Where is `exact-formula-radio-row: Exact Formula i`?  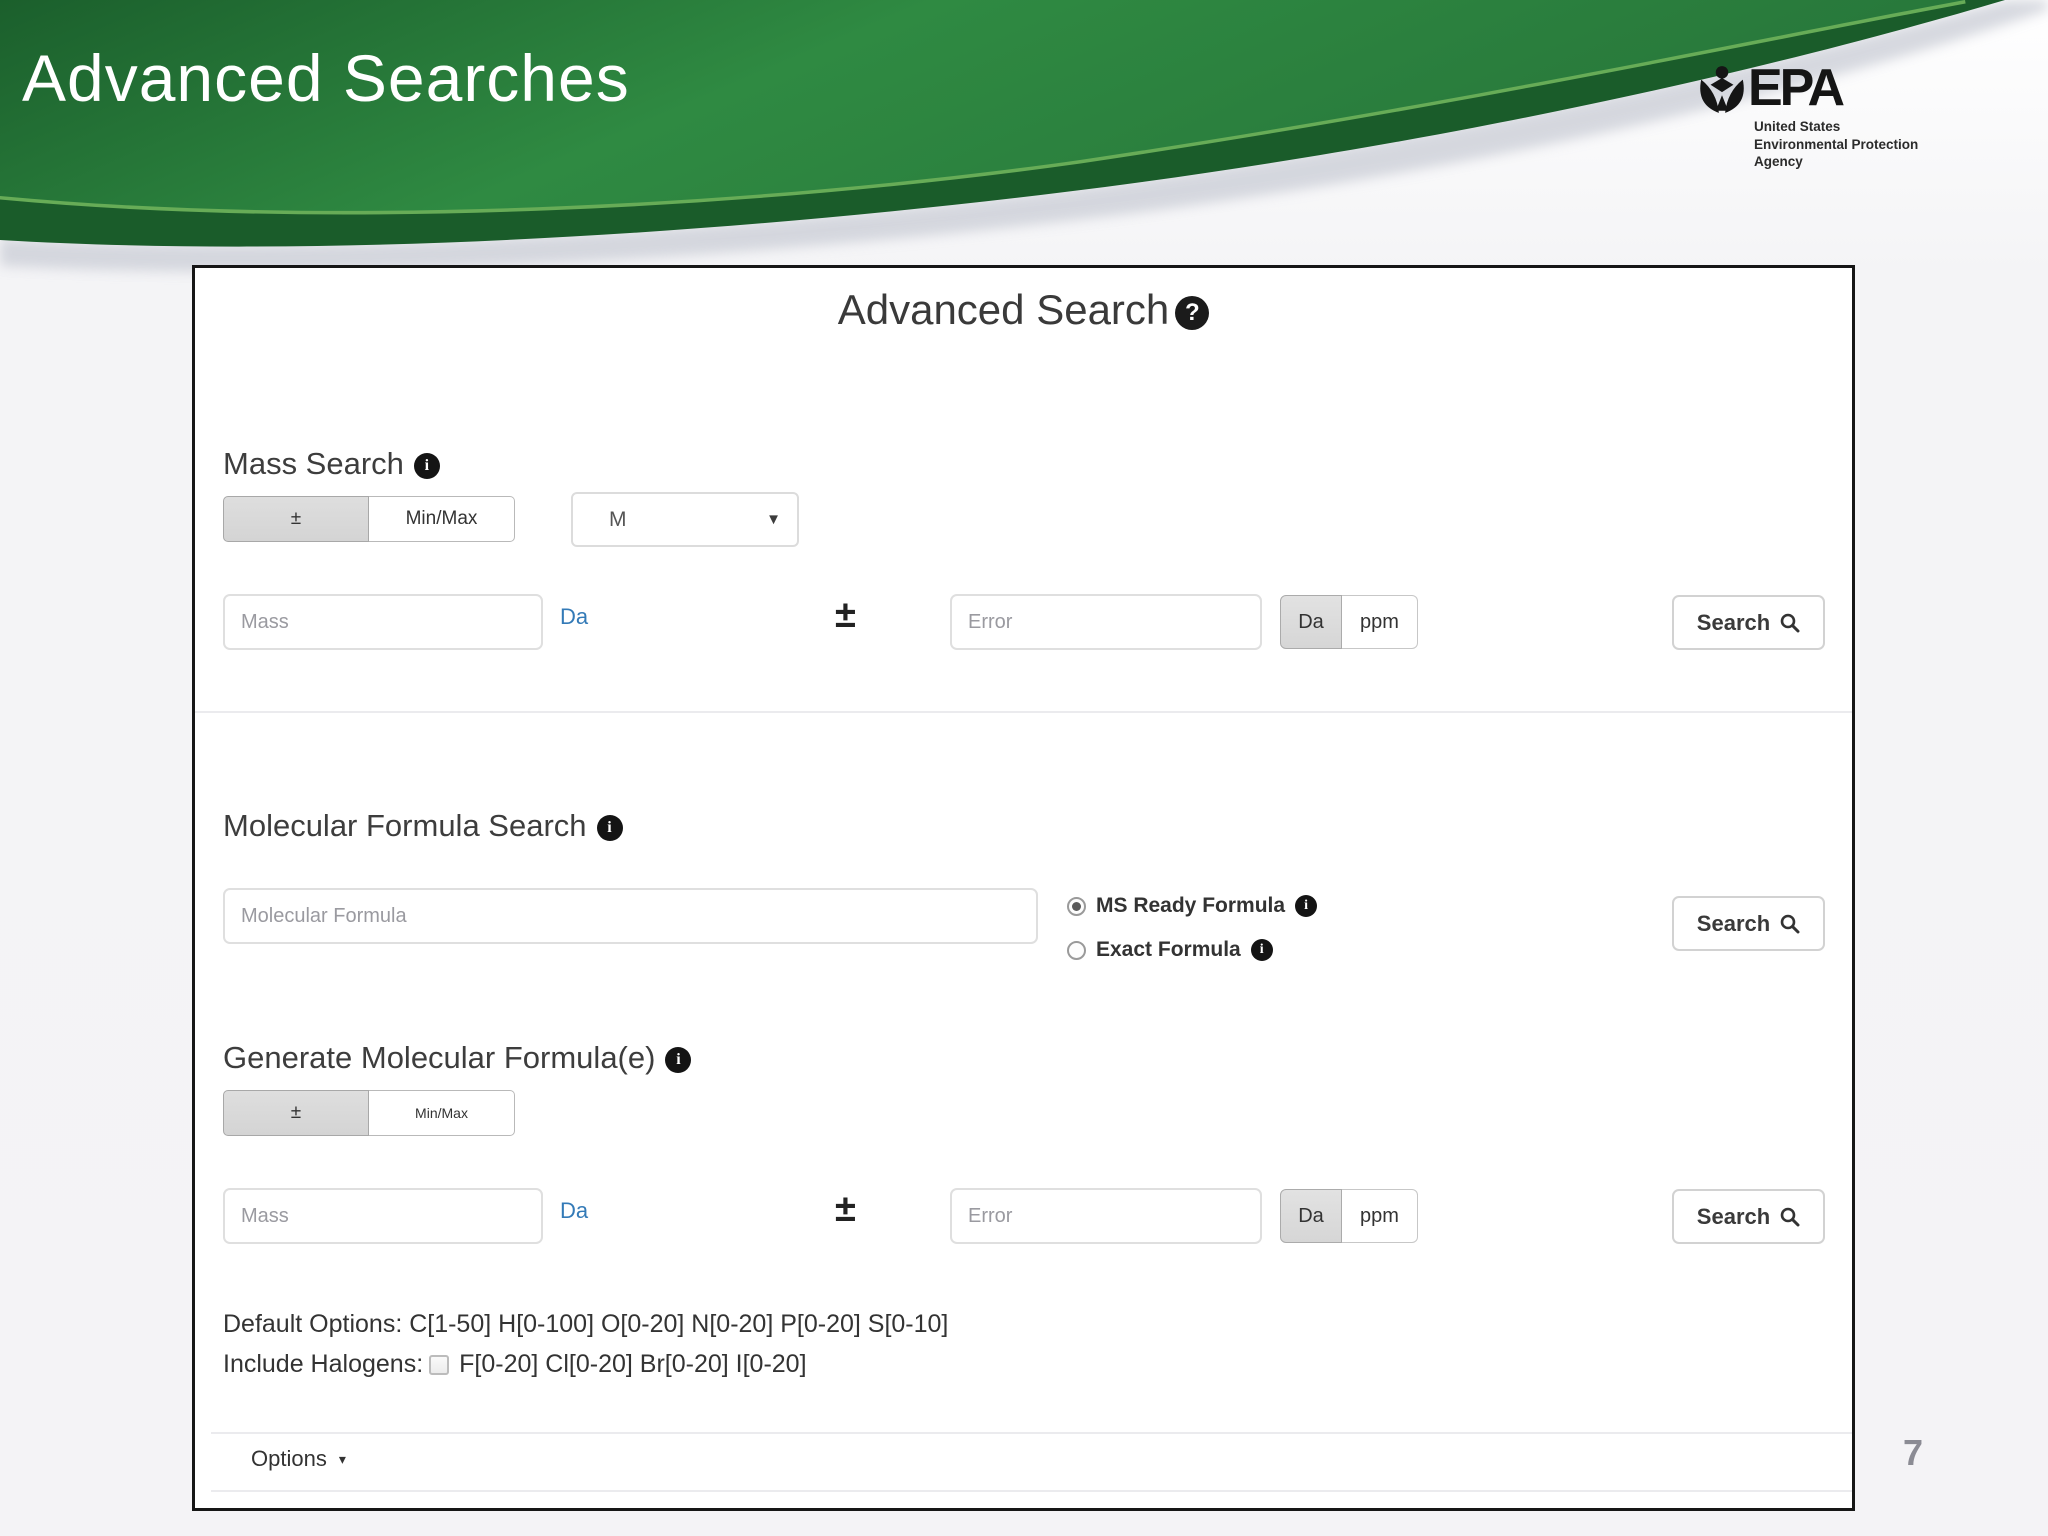 exact-formula-radio-row: Exact Formula i is located at coordinates (1170, 950).